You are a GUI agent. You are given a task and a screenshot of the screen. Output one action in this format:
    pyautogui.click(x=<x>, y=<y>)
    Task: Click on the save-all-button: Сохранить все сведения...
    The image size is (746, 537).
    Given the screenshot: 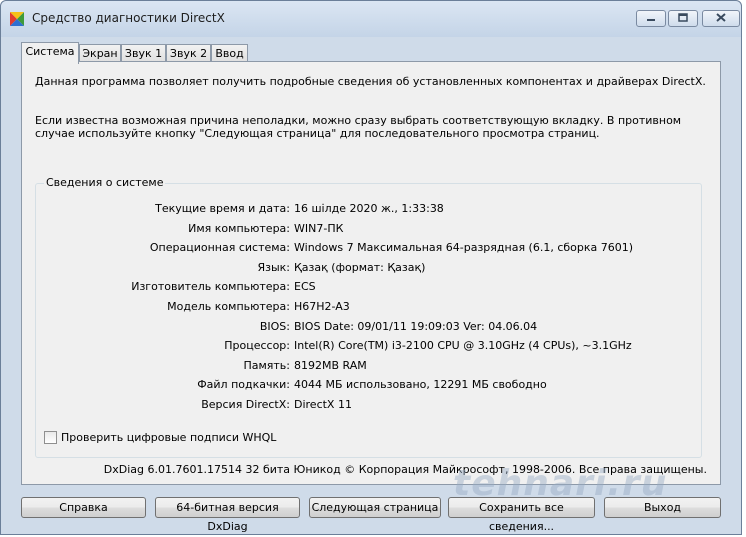 What is the action you would take?
    pyautogui.click(x=521, y=515)
    